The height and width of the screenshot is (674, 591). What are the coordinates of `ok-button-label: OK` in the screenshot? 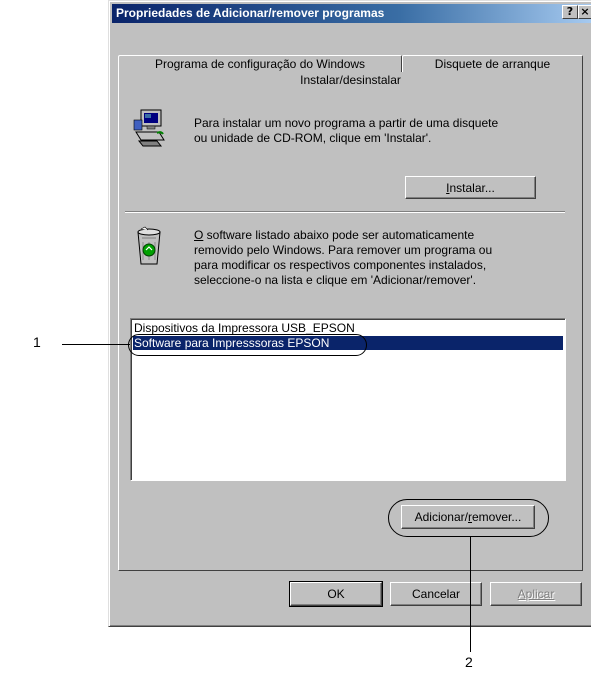 It's located at (336, 594).